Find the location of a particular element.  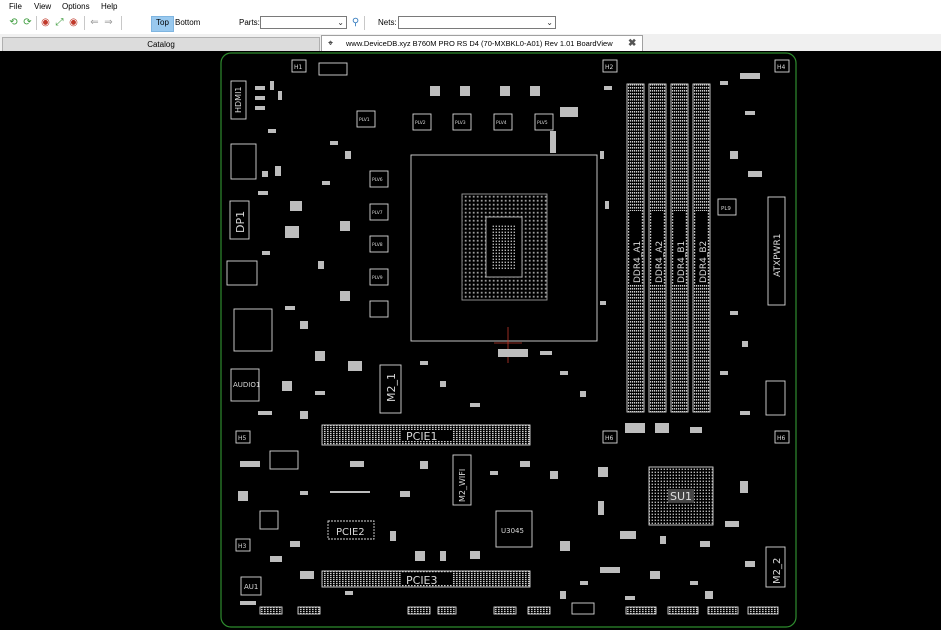

rotate-right-icon: ⟳ is located at coordinates (27, 22).